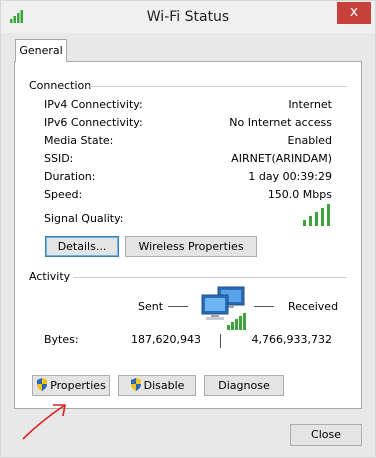 This screenshot has width=376, height=458. I want to click on received-line, so click(264, 306).